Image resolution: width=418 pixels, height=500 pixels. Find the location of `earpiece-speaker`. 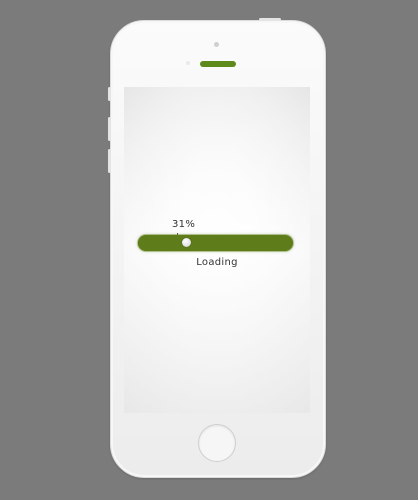

earpiece-speaker is located at coordinates (218, 64).